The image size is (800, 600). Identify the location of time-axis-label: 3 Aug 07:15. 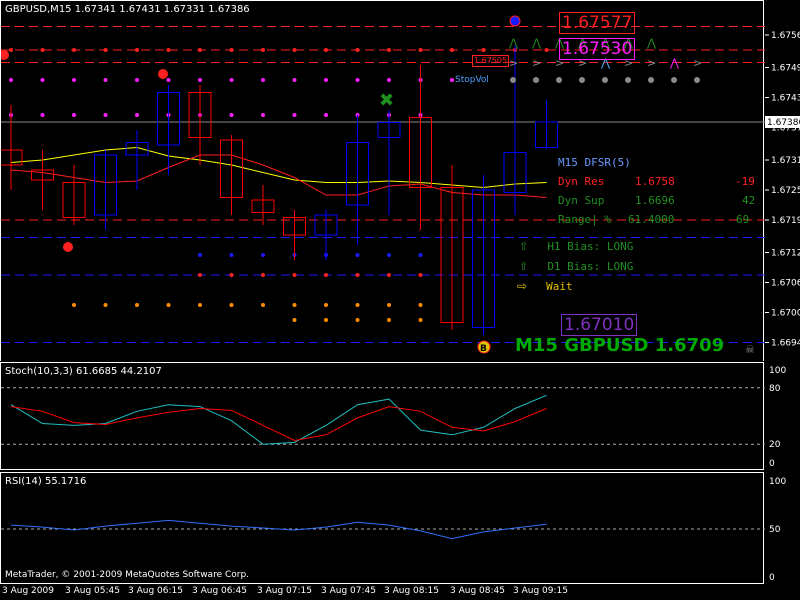
(284, 591).